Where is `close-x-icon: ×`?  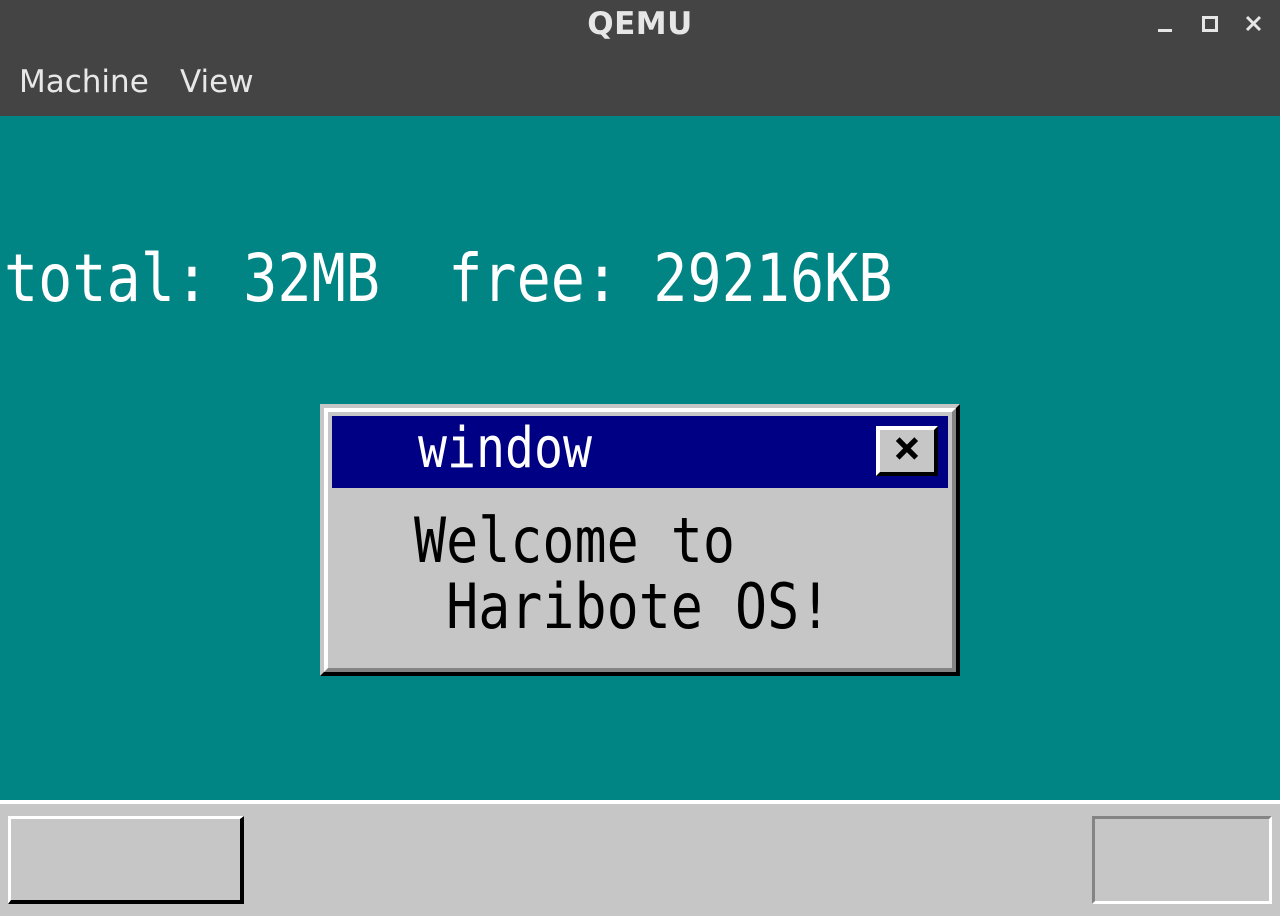
close-x-icon: × is located at coordinates (907, 447).